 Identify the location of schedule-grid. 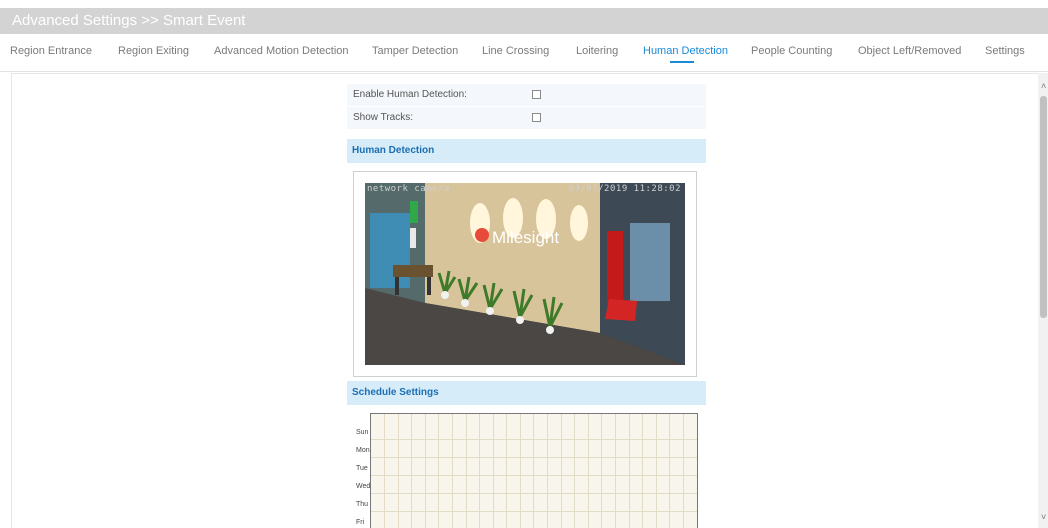
(534, 470).